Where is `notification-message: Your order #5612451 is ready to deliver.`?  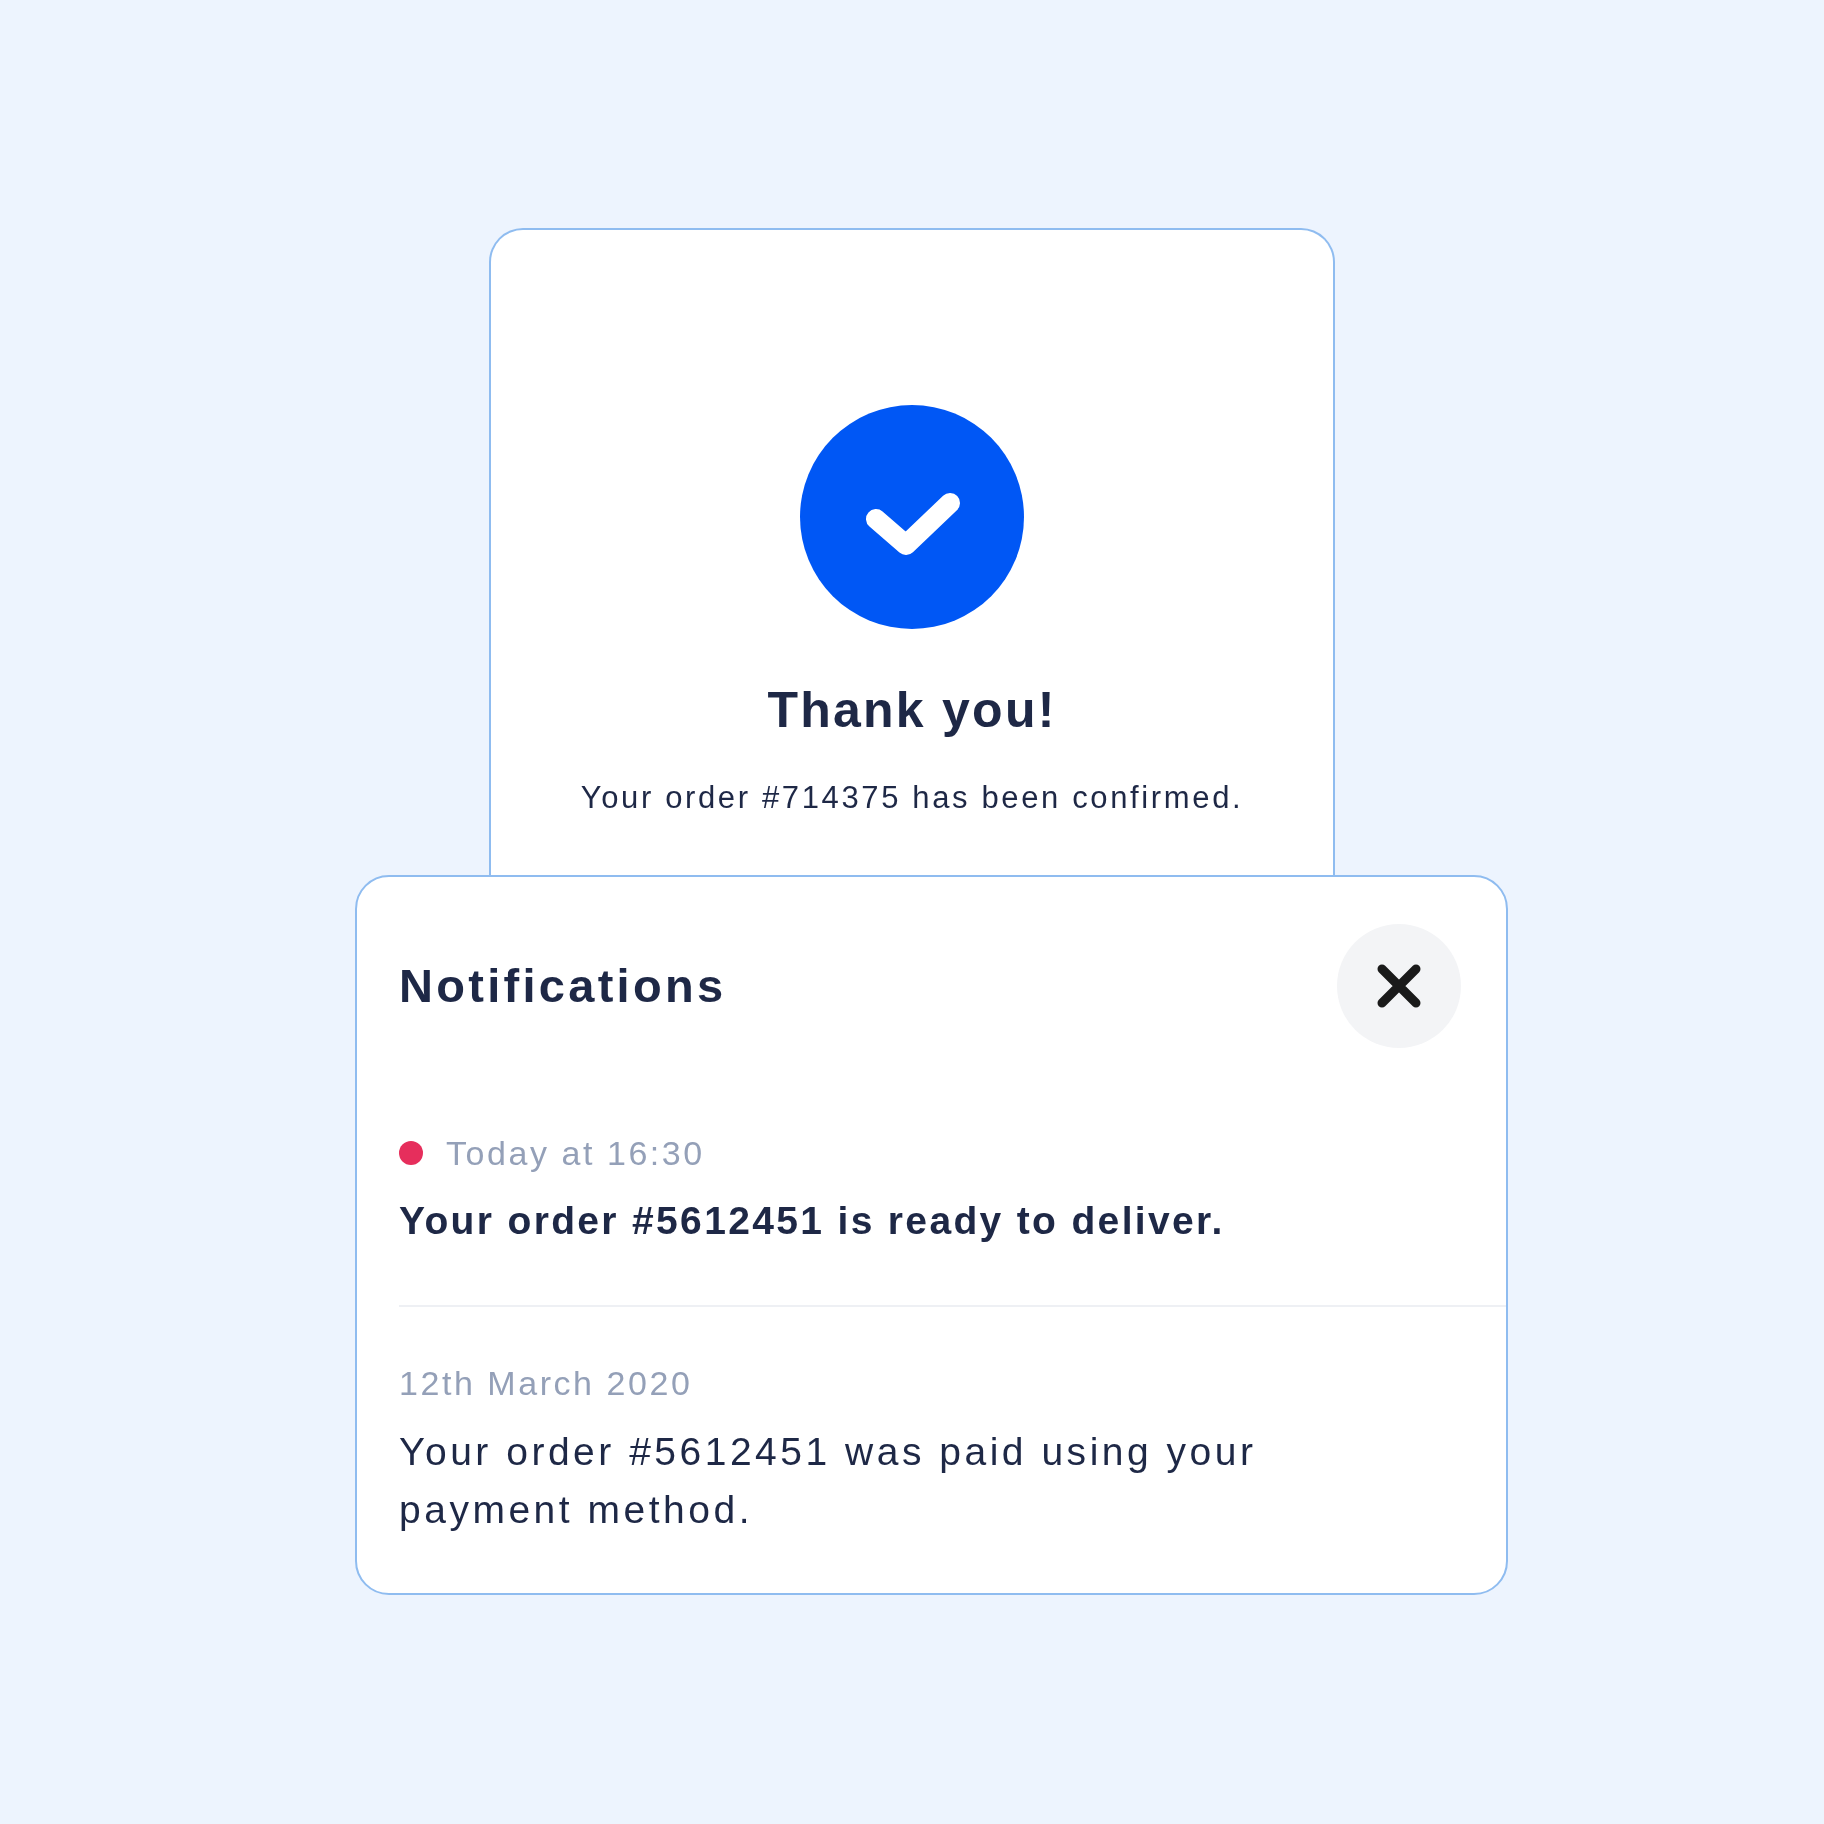 notification-message: Your order #5612451 is ready to deliver. is located at coordinates (812, 1221).